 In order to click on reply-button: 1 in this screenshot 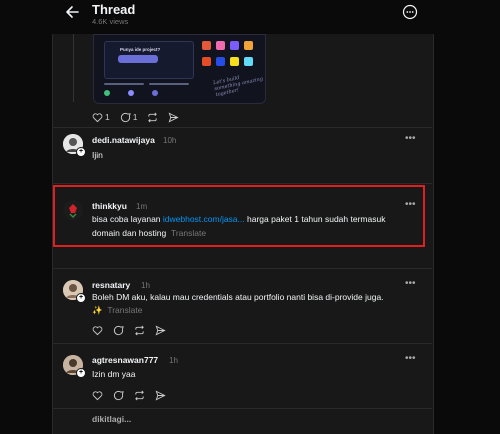, I will do `click(129, 117)`.